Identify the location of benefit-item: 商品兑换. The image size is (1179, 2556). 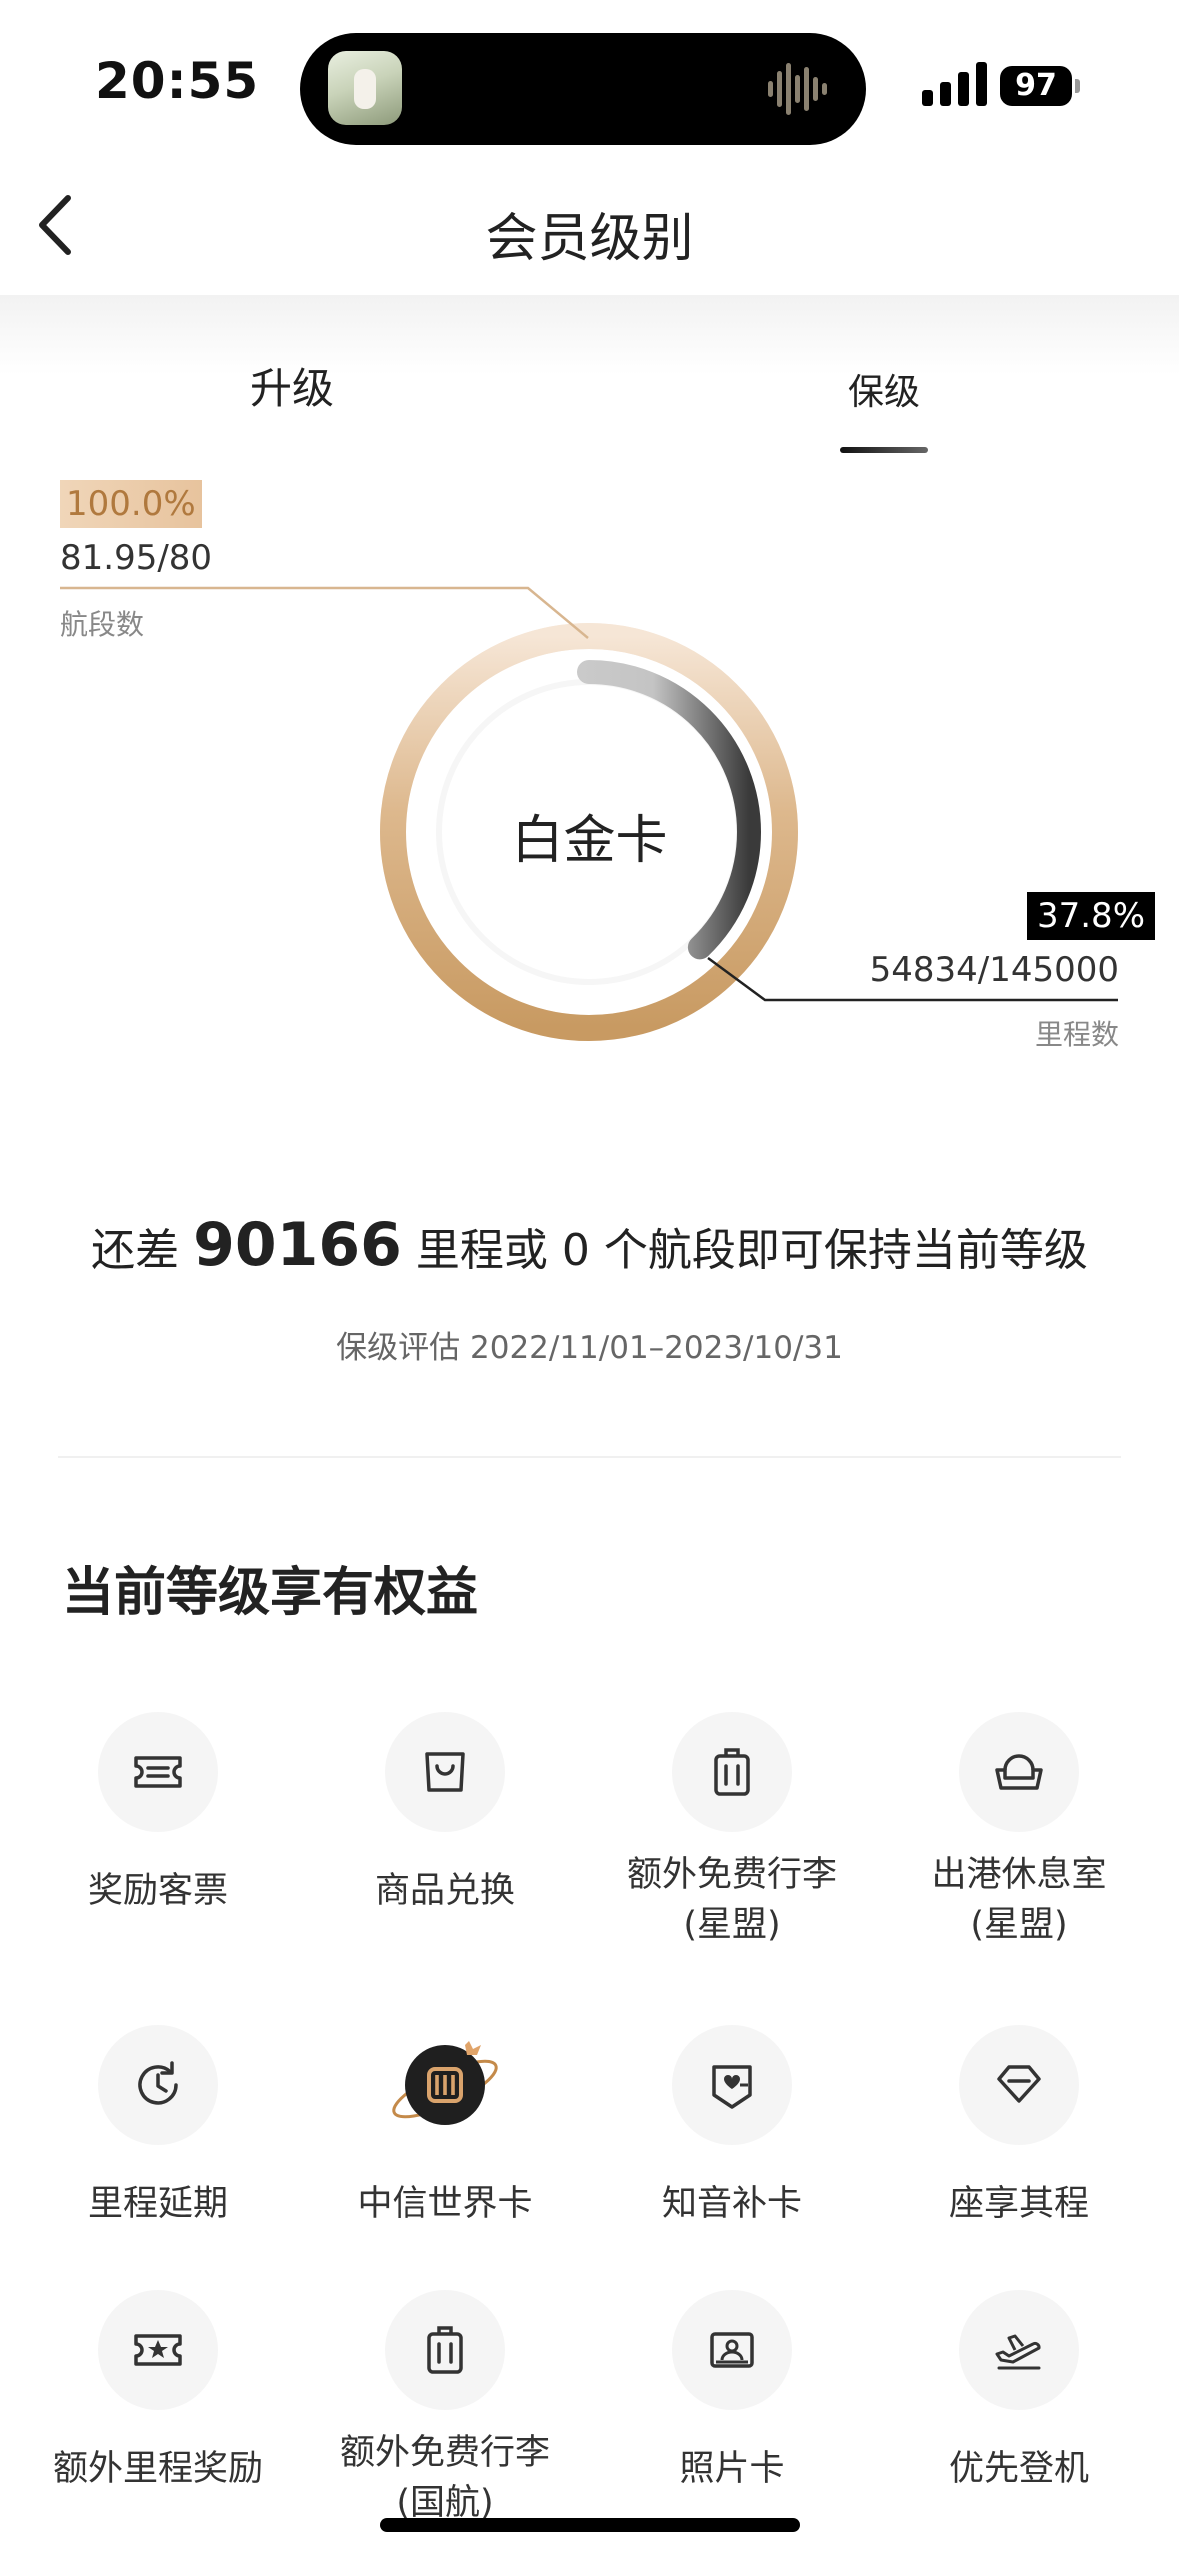
(445, 1814).